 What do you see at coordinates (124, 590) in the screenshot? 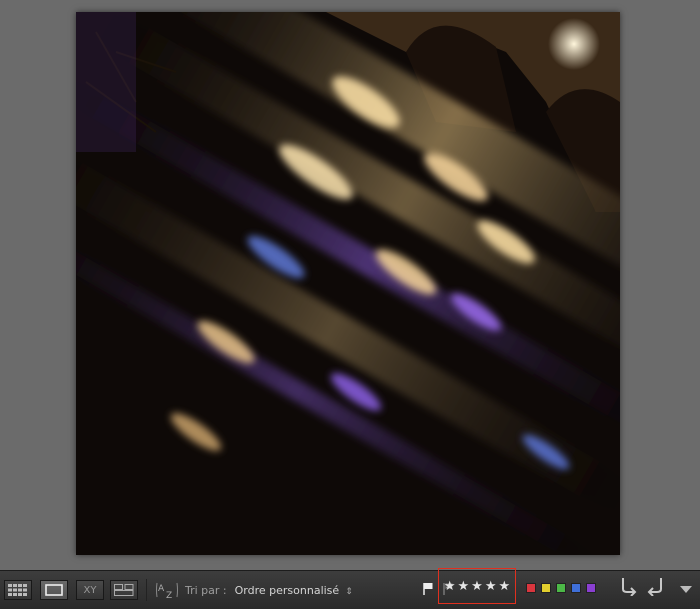
I see `survey-view-icon` at bounding box center [124, 590].